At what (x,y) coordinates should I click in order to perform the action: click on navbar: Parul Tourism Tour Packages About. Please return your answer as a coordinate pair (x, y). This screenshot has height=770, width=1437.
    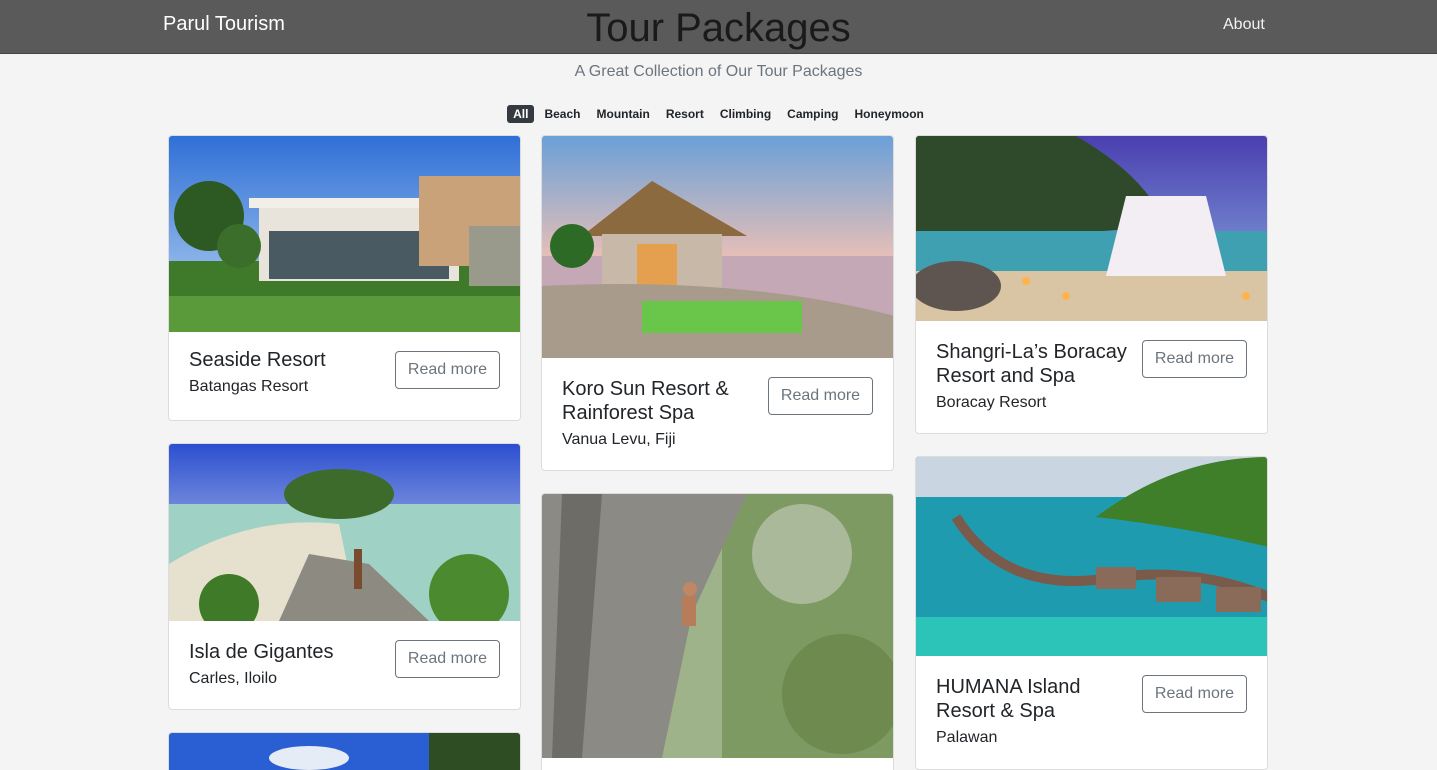
    Looking at the image, I should click on (718, 27).